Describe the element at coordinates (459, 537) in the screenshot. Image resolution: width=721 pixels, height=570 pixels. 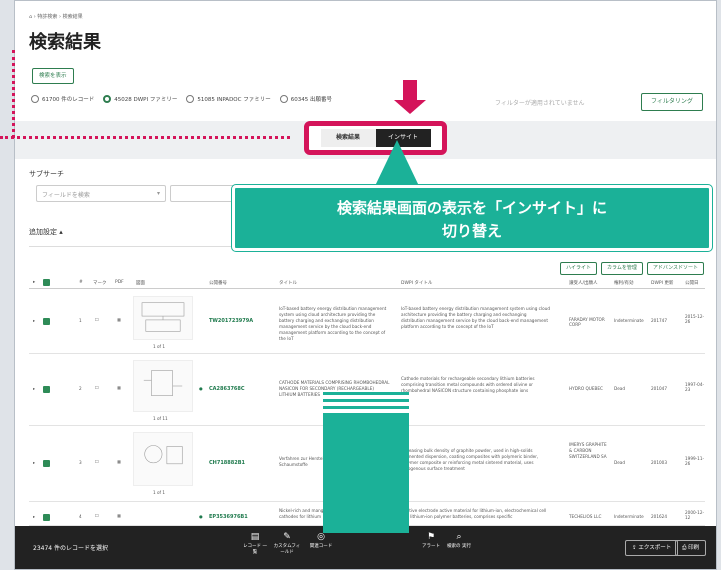
I see `search-exec-icon: ⌕` at that location.